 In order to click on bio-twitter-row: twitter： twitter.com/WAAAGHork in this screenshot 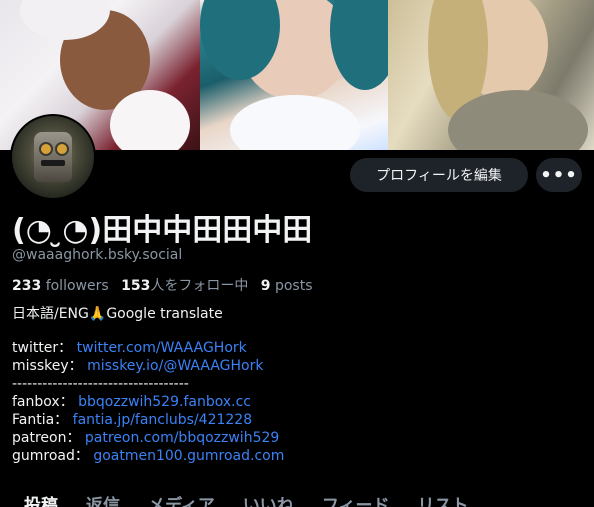, I will do `click(129, 348)`.